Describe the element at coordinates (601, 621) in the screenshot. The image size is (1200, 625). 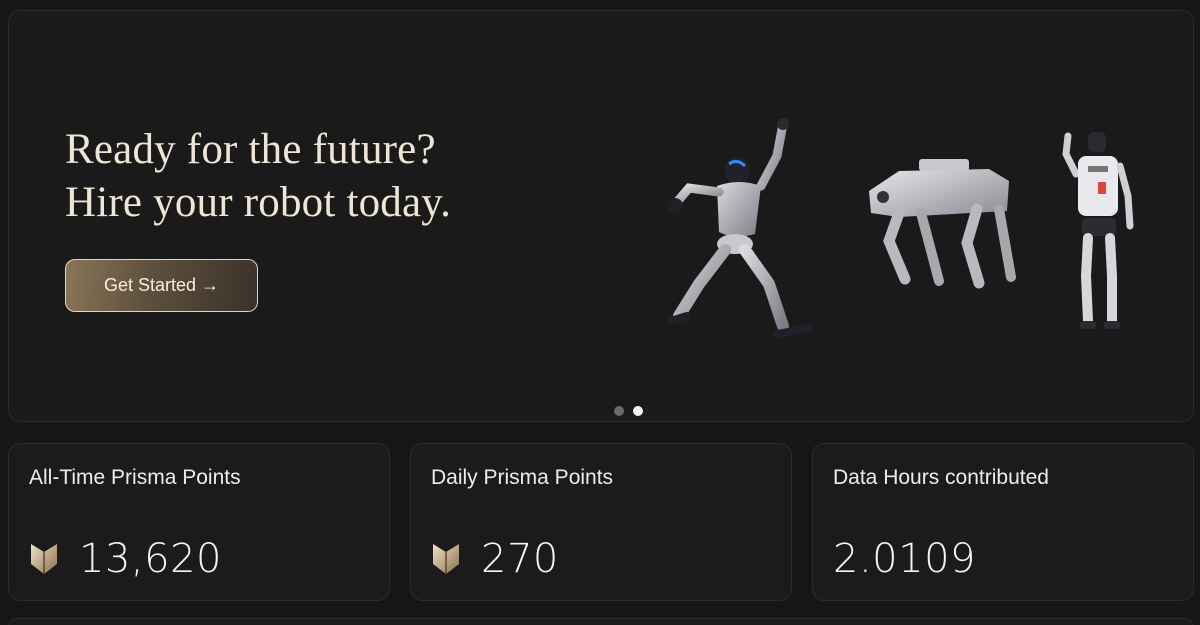
I see `next-section-edge` at that location.